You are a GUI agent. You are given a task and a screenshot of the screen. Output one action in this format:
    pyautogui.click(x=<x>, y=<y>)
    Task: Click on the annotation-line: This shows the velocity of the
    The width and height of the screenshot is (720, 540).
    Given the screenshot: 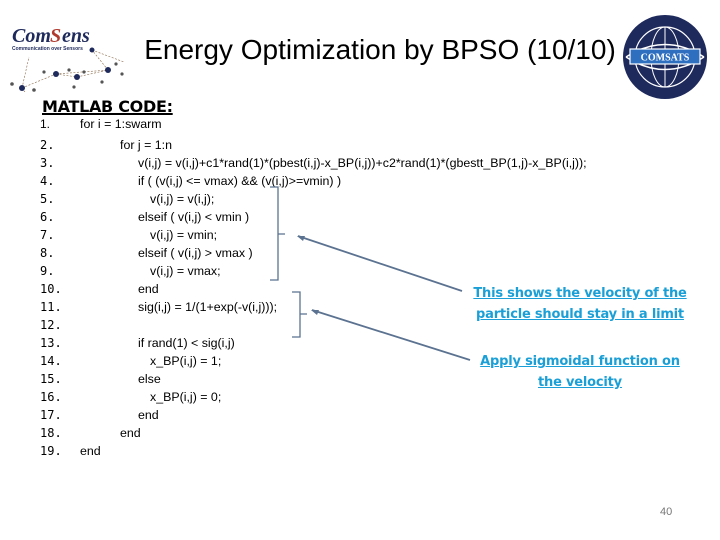 What is the action you would take?
    pyautogui.click(x=580, y=293)
    